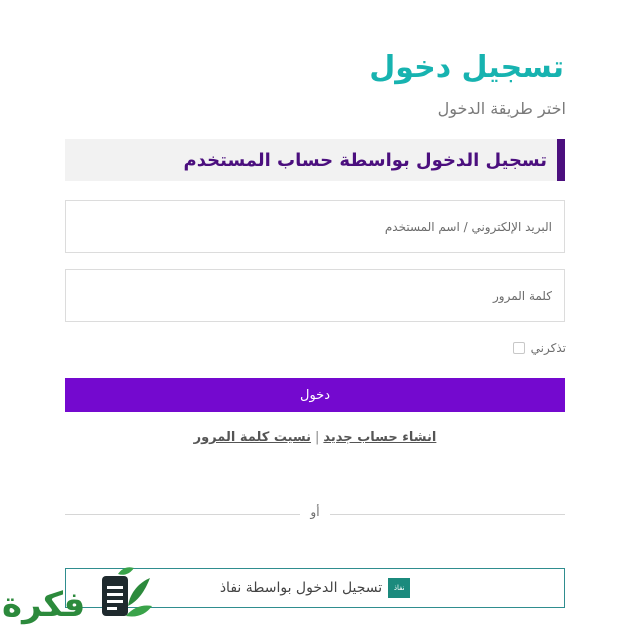 The width and height of the screenshot is (640, 630). I want to click on remember-me: تذكرني, so click(539, 348).